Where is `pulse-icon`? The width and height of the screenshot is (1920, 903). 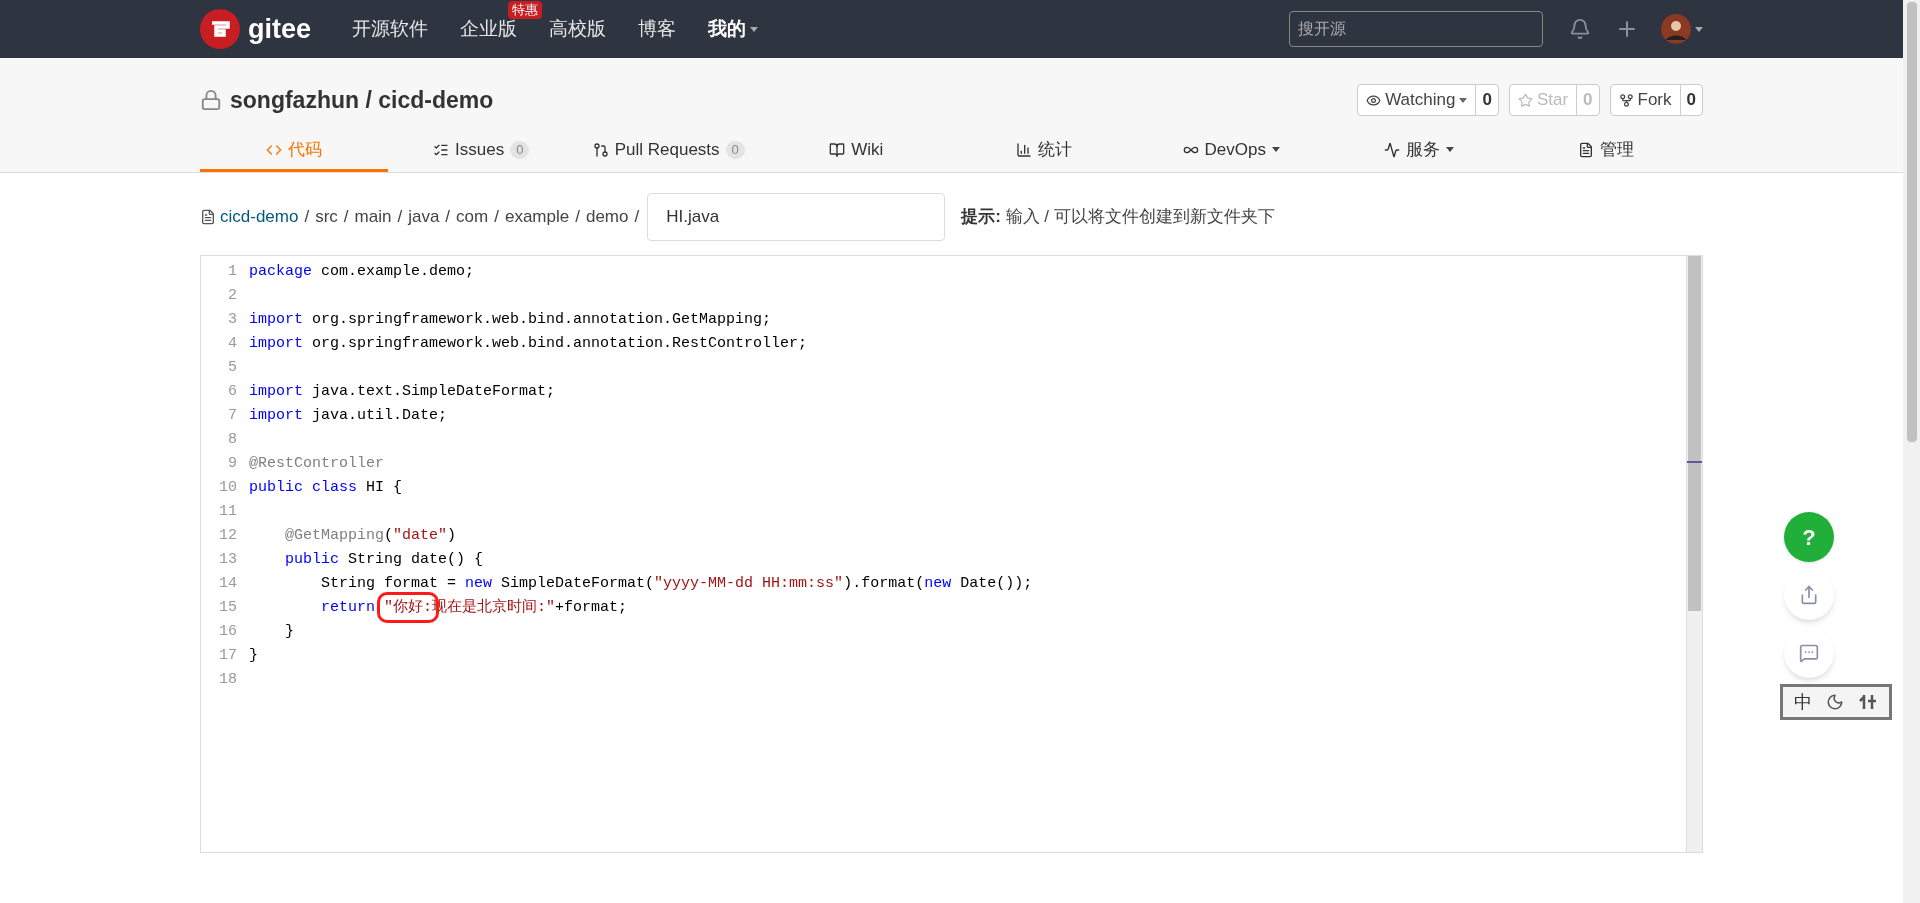
pulse-icon is located at coordinates (1391, 149).